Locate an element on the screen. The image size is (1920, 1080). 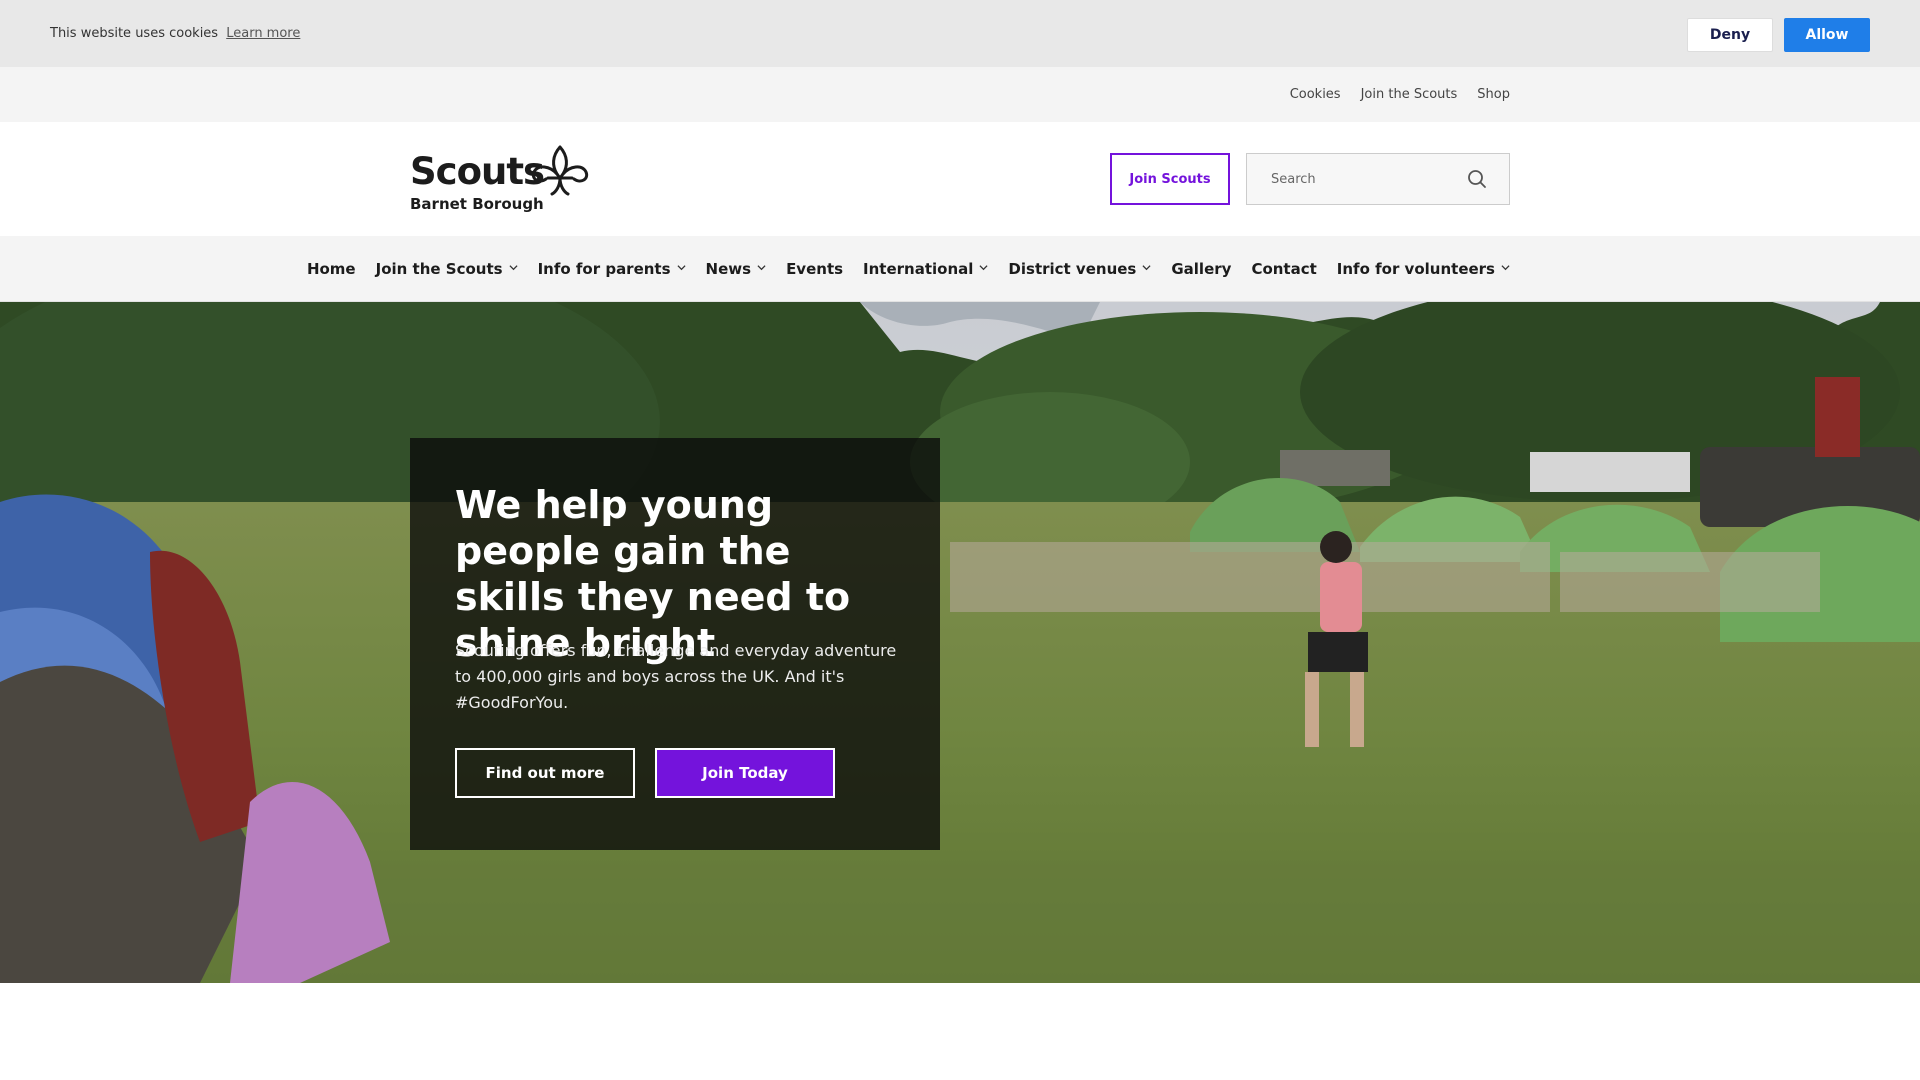
nav-item-join-the-scouts: Join the Scouts is located at coordinates (447, 269).